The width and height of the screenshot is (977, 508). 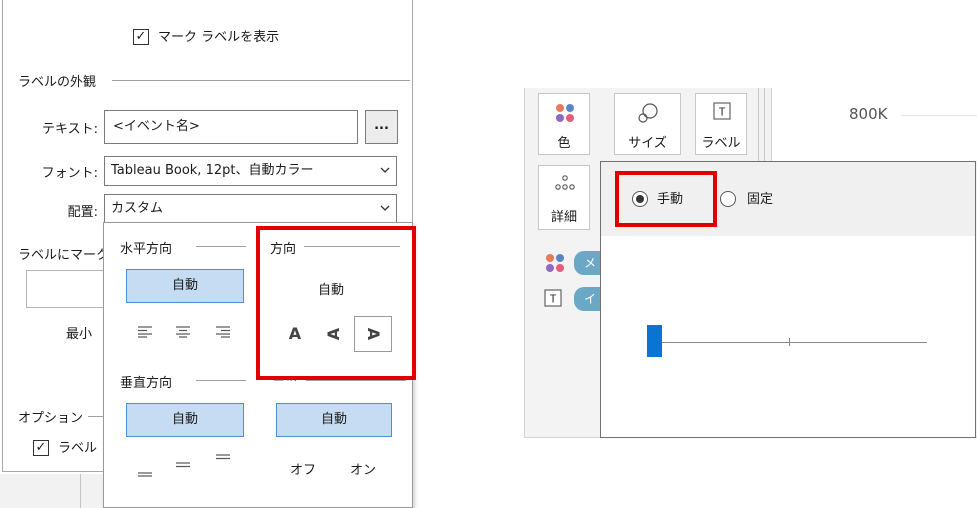 I want to click on alignment-label: 配置:, so click(x=82, y=212).